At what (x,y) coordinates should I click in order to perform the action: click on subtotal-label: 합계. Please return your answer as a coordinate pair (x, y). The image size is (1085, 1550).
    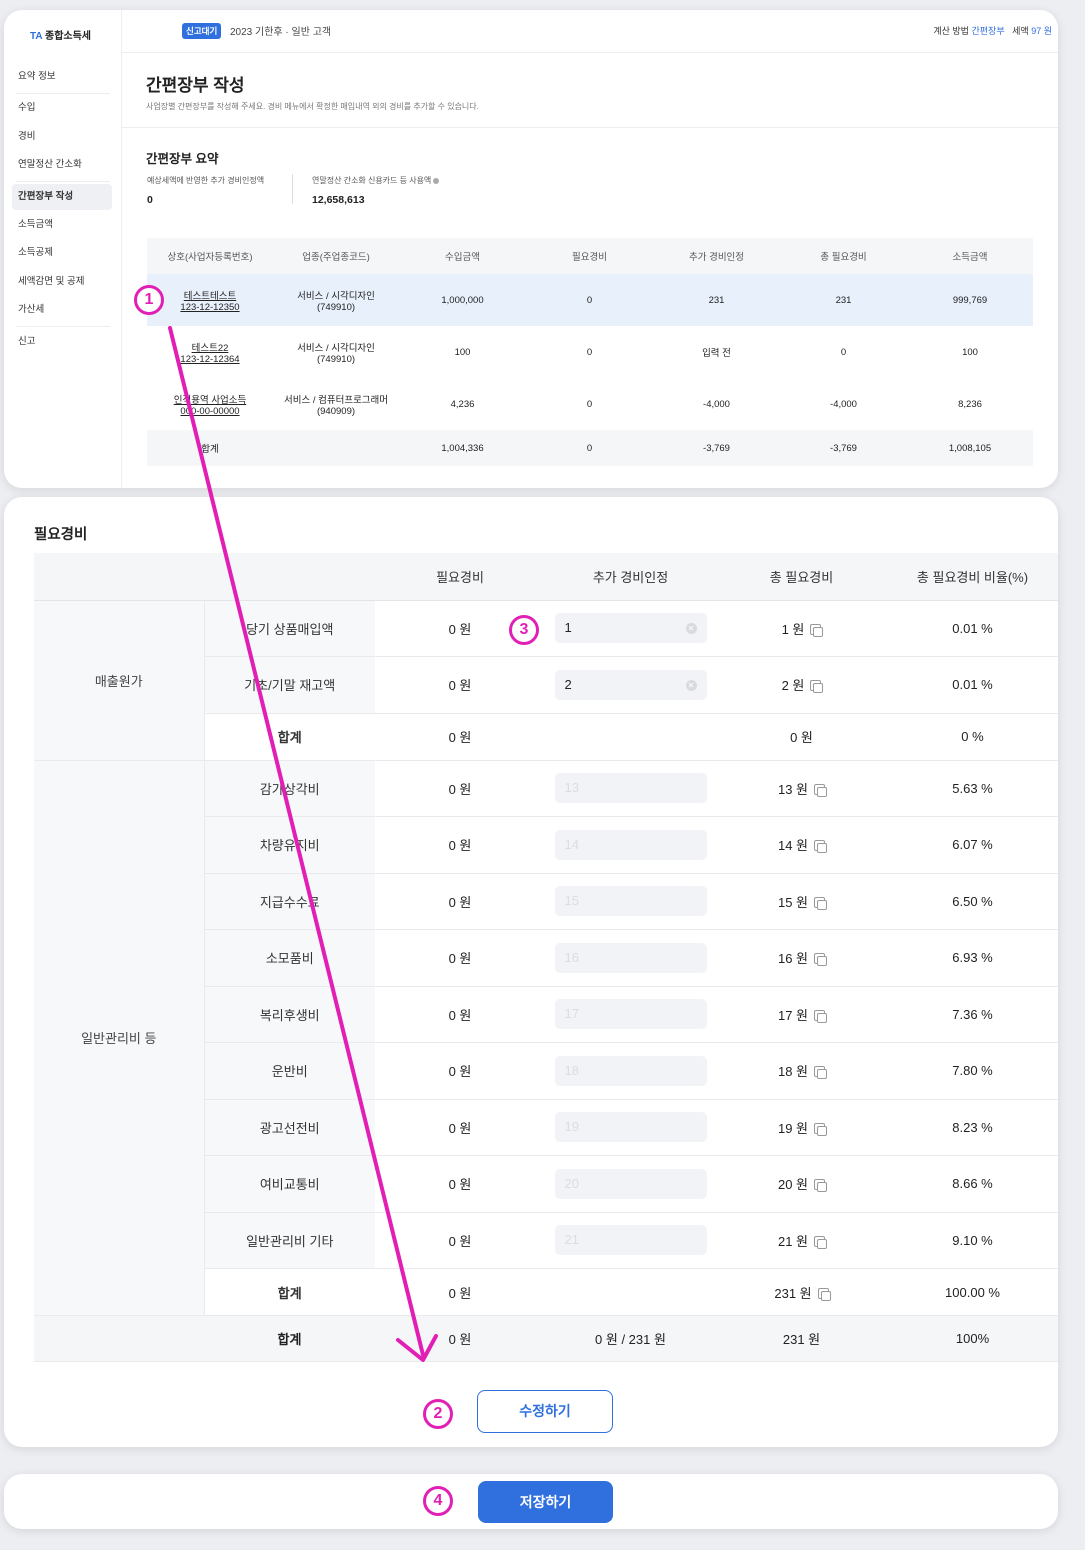
    Looking at the image, I should click on (289, 737).